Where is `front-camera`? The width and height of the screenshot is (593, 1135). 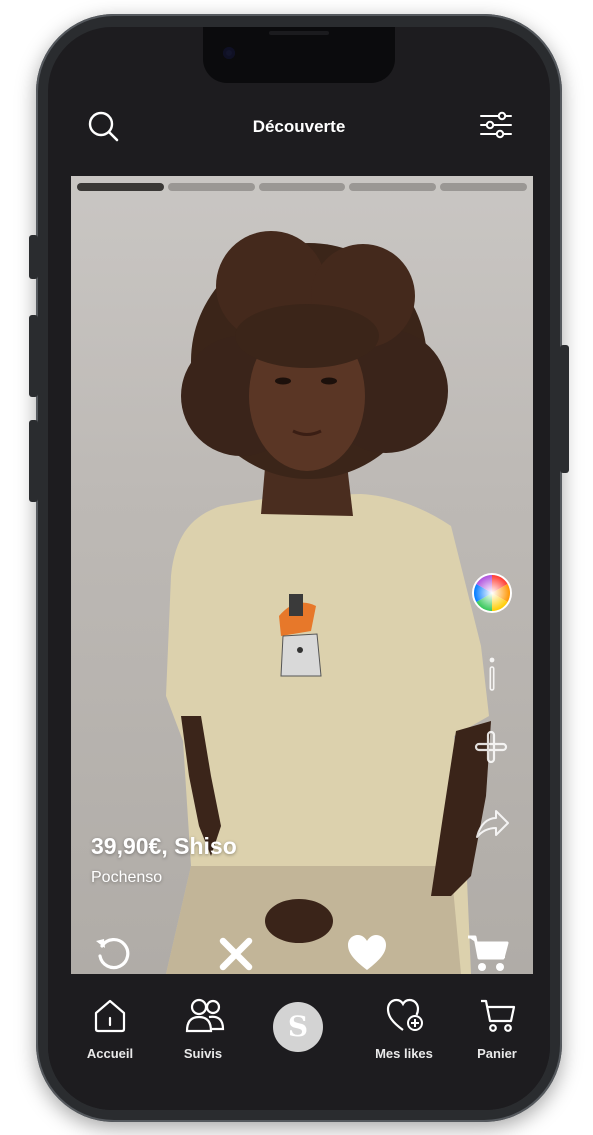 front-camera is located at coordinates (229, 53).